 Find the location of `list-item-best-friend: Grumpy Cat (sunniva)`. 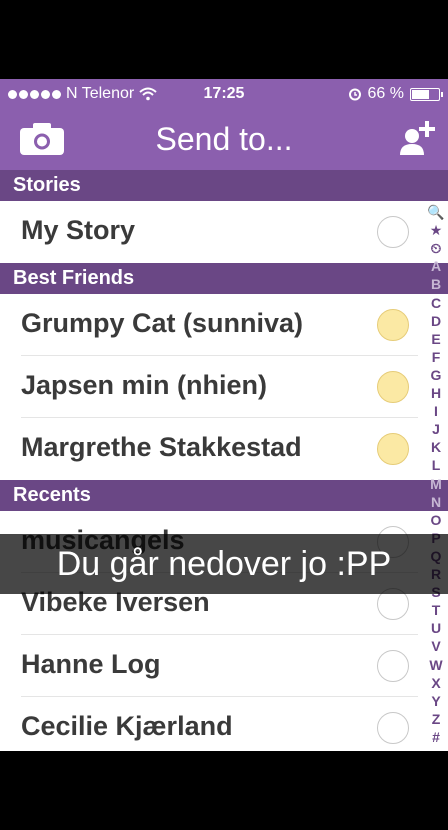

list-item-best-friend: Grumpy Cat (sunniva) is located at coordinates (209, 325).